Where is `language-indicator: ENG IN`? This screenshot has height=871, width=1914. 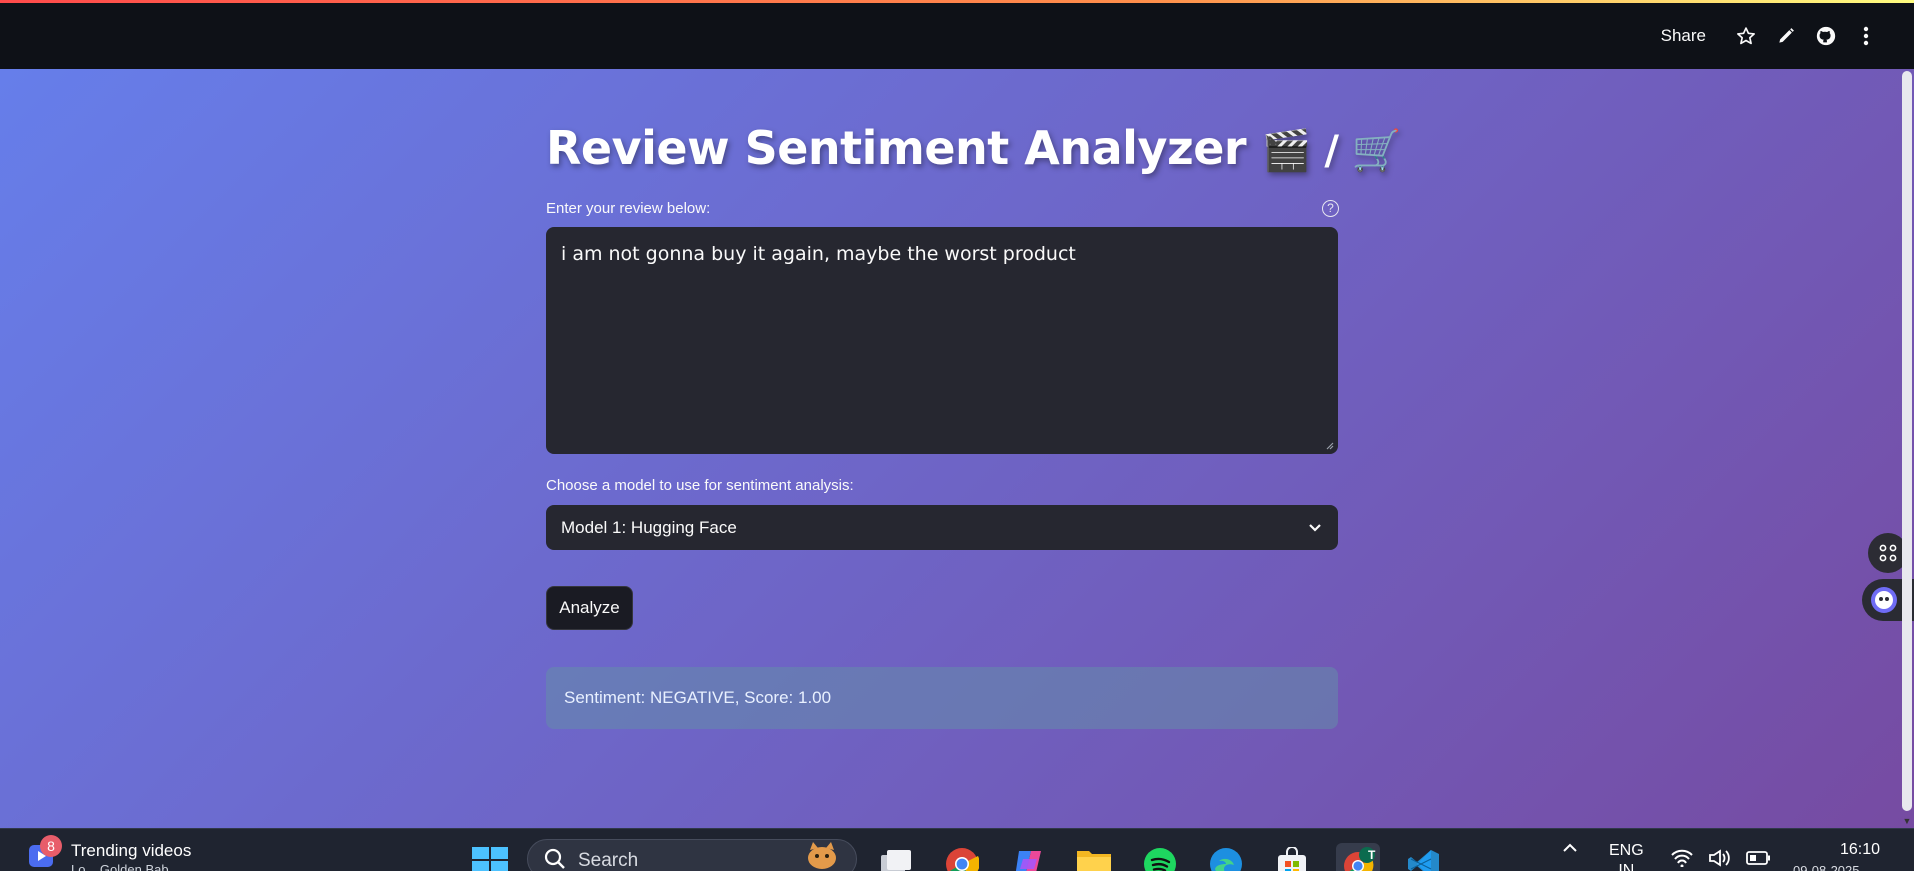
language-indicator: ENG IN is located at coordinates (1626, 856).